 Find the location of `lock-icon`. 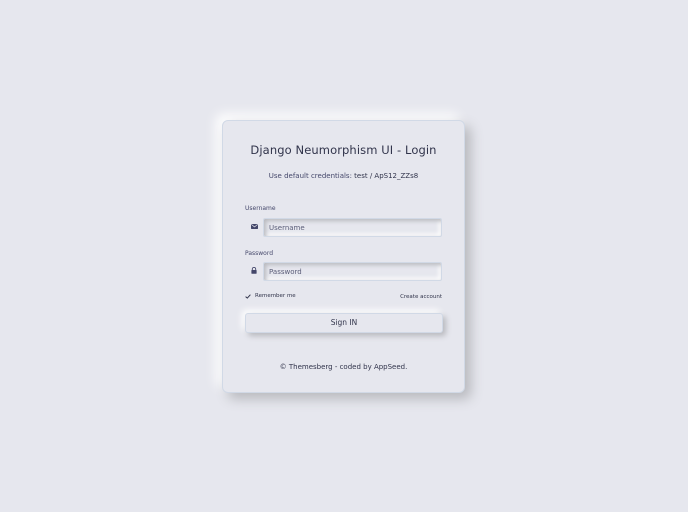

lock-icon is located at coordinates (254, 270).